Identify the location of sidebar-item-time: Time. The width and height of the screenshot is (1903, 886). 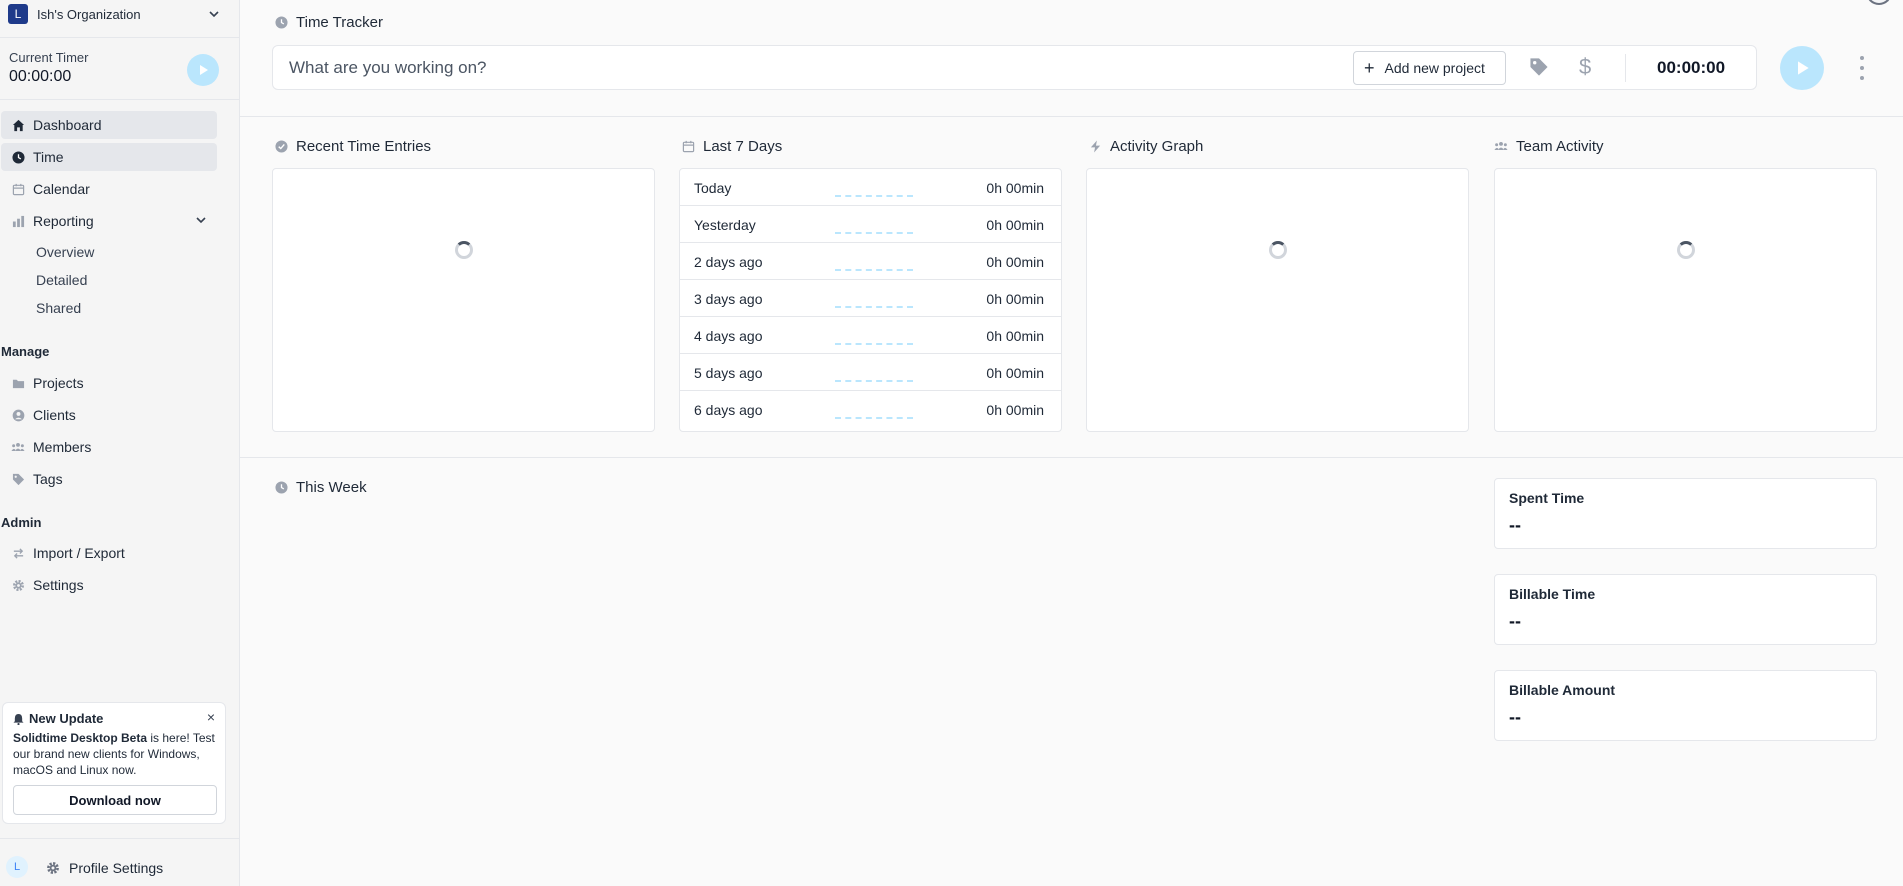
(109, 157).